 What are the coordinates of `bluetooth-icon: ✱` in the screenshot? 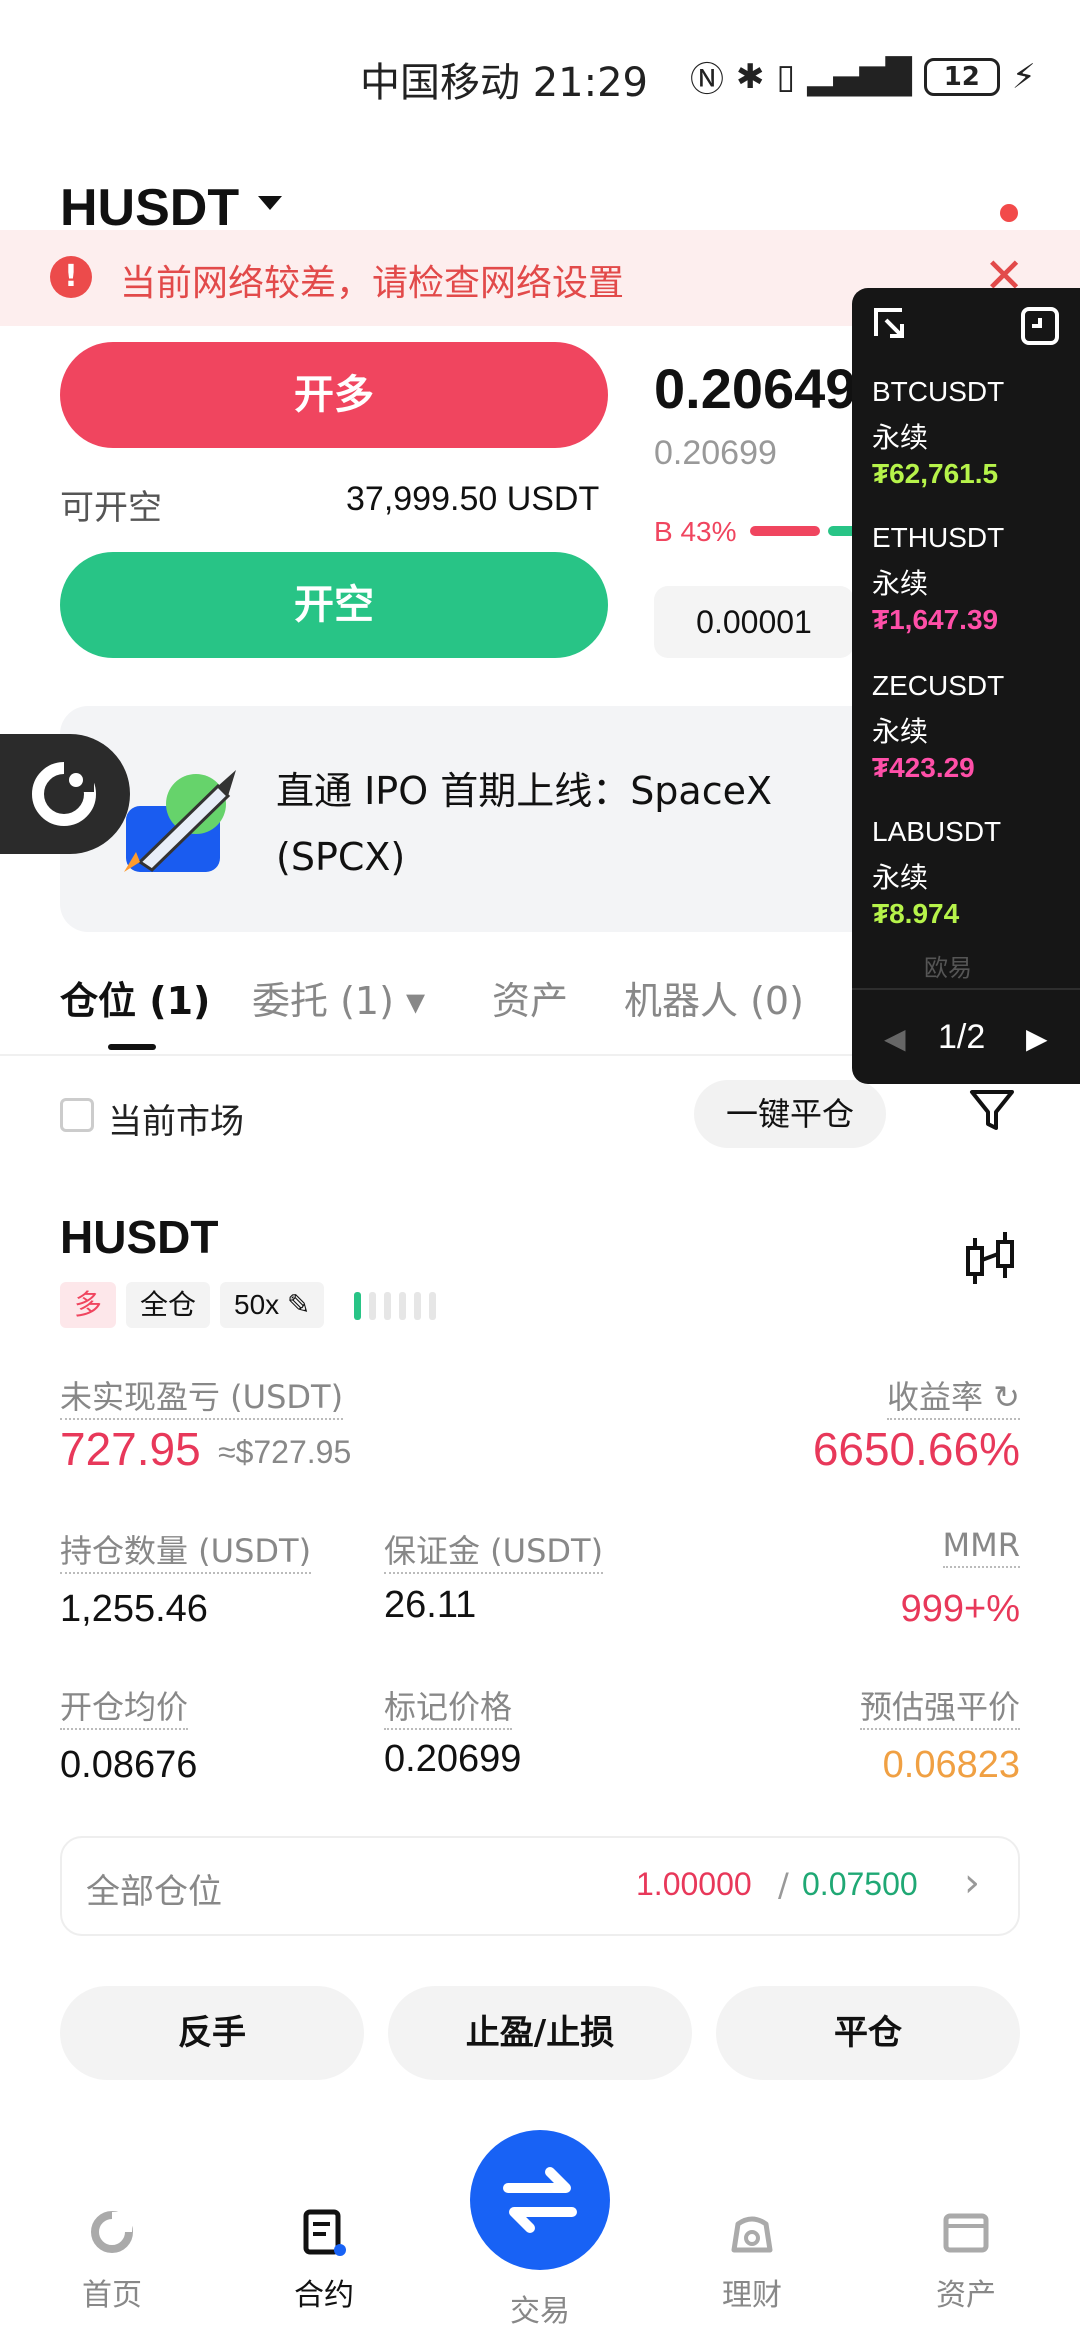 It's located at (750, 76).